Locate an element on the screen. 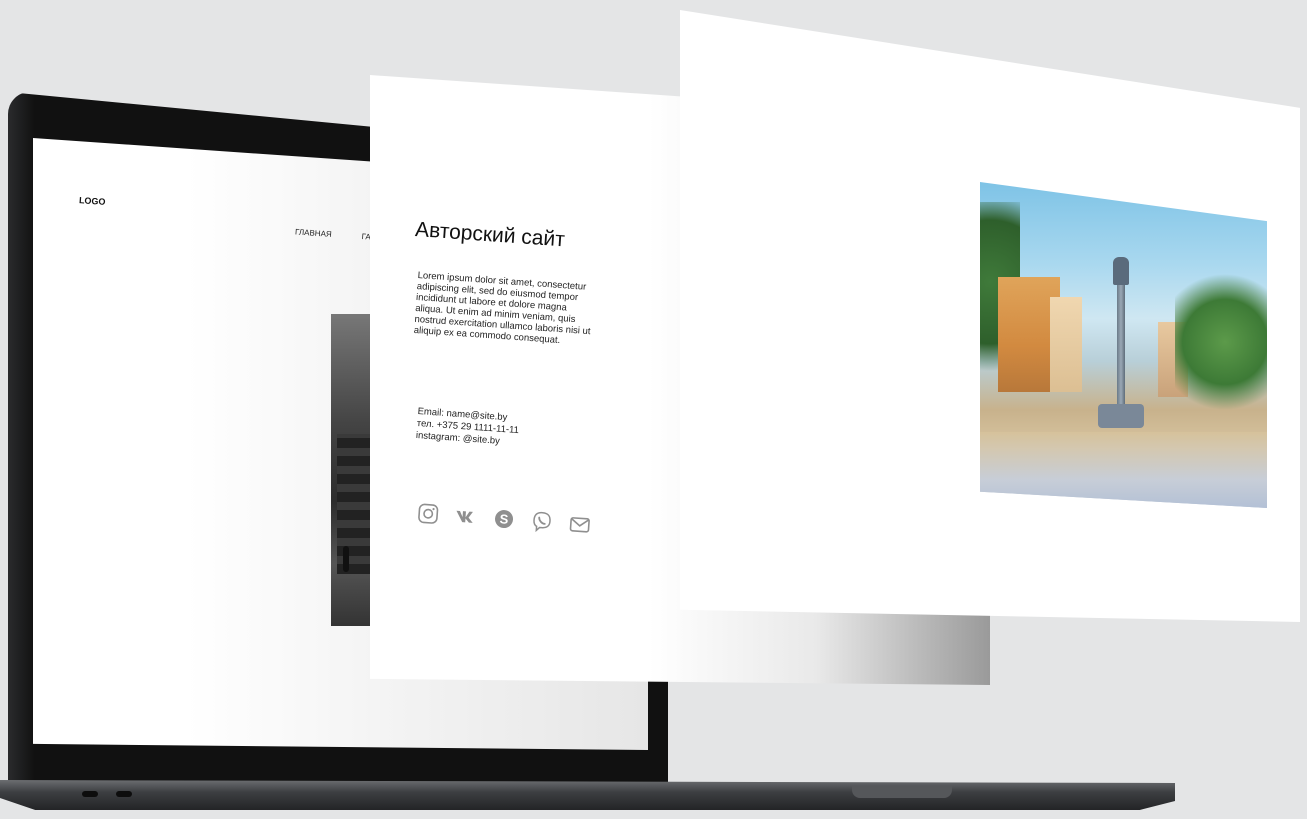 Image resolution: width=1307 pixels, height=819 pixels. laptop-notch is located at coordinates (902, 792).